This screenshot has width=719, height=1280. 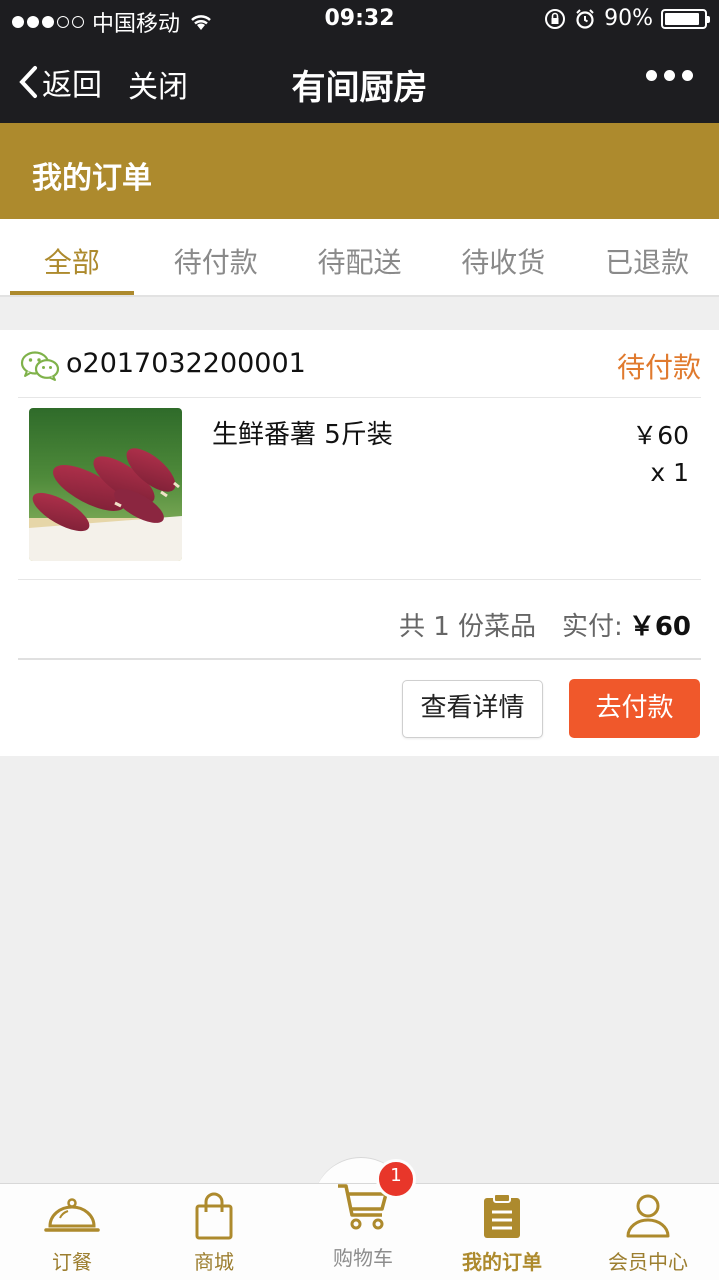 I want to click on cart-count-badge: 1, so click(x=396, y=1179).